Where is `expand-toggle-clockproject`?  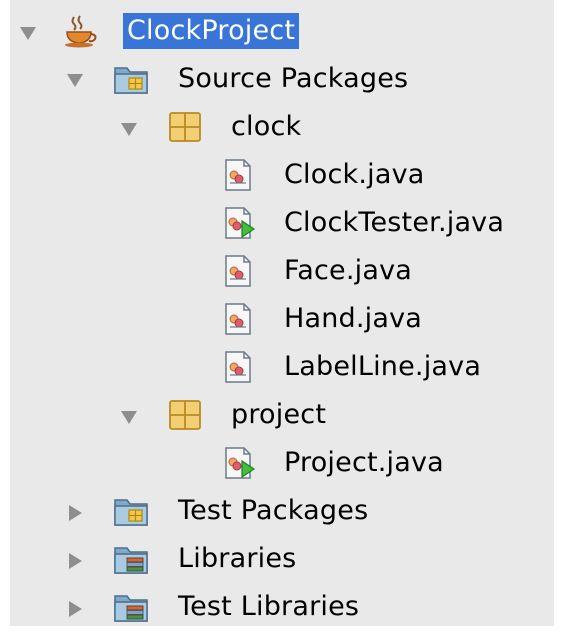 expand-toggle-clockproject is located at coordinates (28, 33).